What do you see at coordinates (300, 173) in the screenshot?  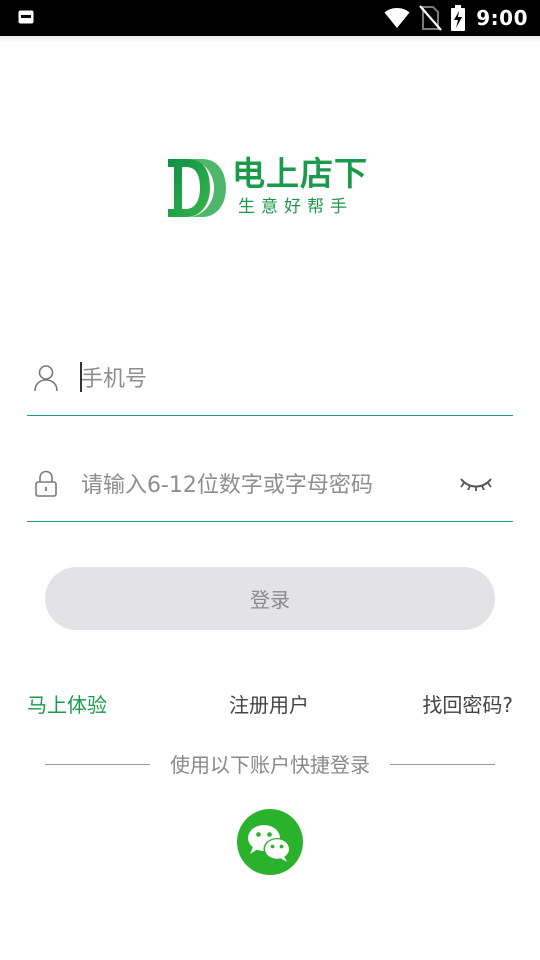 I see `logo-title: 电上店下` at bounding box center [300, 173].